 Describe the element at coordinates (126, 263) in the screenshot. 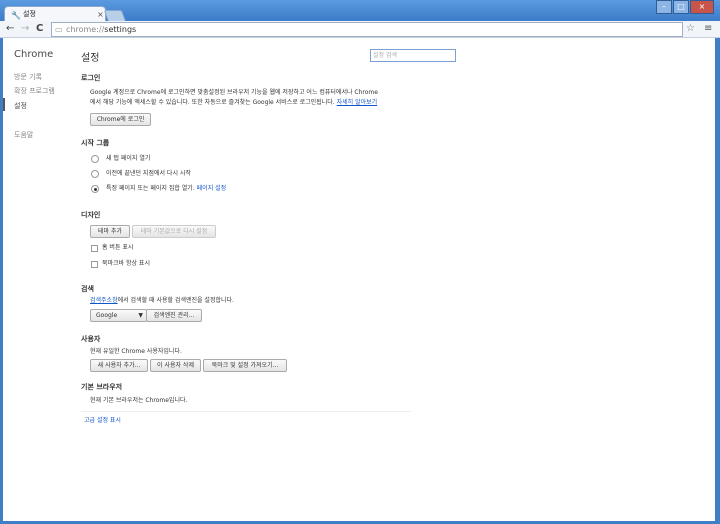

I see `show-bookmarks-label: 북마크바 항상 표시` at that location.